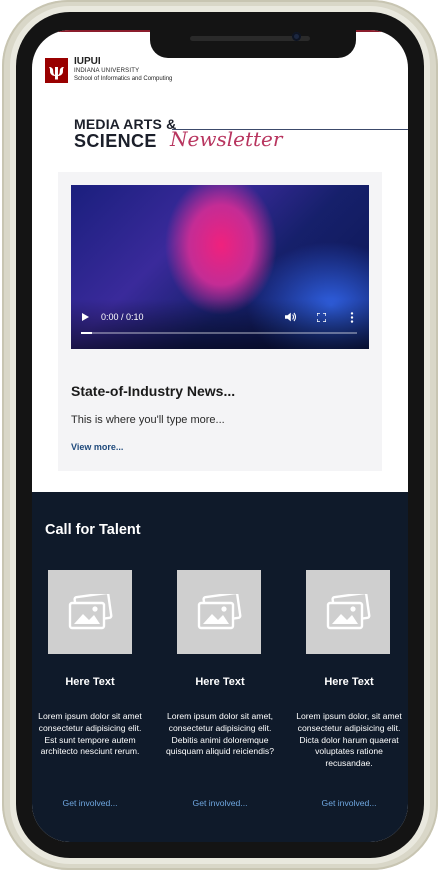  What do you see at coordinates (87, 61) in the screenshot?
I see `university-short: IUPUI` at bounding box center [87, 61].